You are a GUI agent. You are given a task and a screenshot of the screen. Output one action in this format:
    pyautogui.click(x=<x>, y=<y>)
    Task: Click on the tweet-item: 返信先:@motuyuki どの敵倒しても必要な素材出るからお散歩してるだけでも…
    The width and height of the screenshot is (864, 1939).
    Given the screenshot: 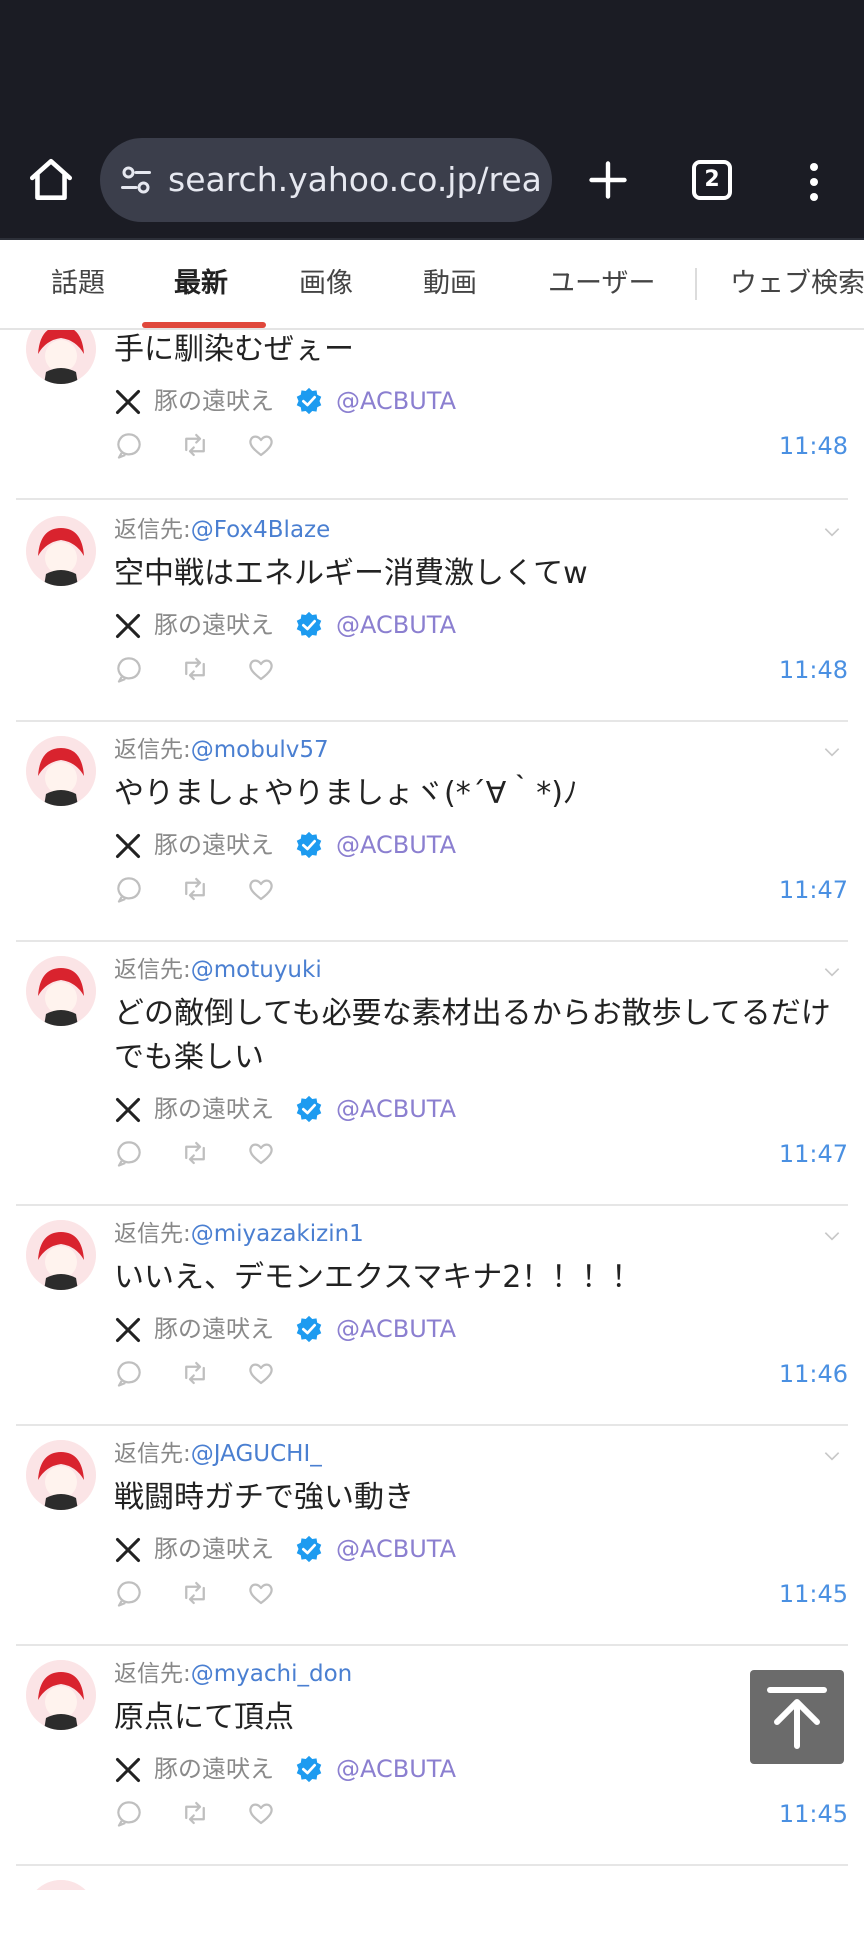 What is the action you would take?
    pyautogui.click(x=432, y=1073)
    